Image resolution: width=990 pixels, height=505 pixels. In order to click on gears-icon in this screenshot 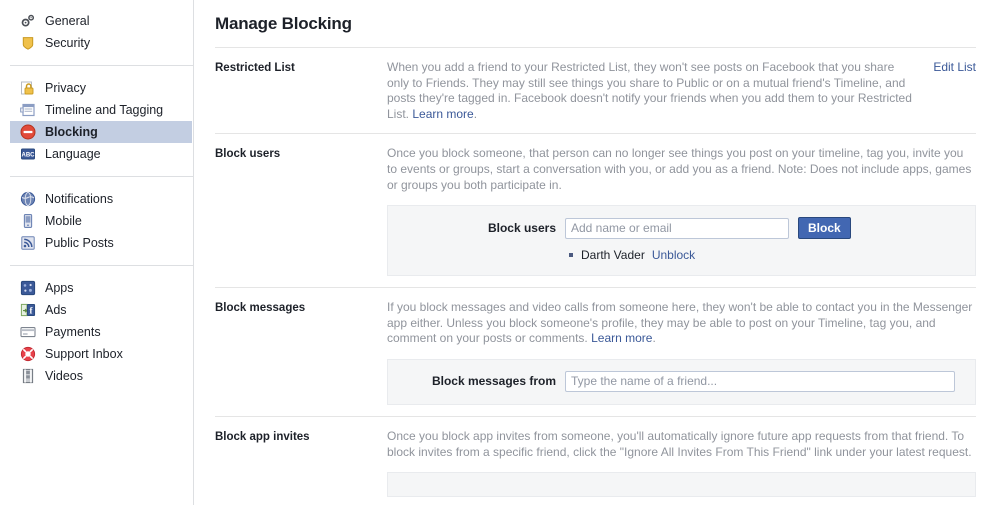, I will do `click(28, 21)`.